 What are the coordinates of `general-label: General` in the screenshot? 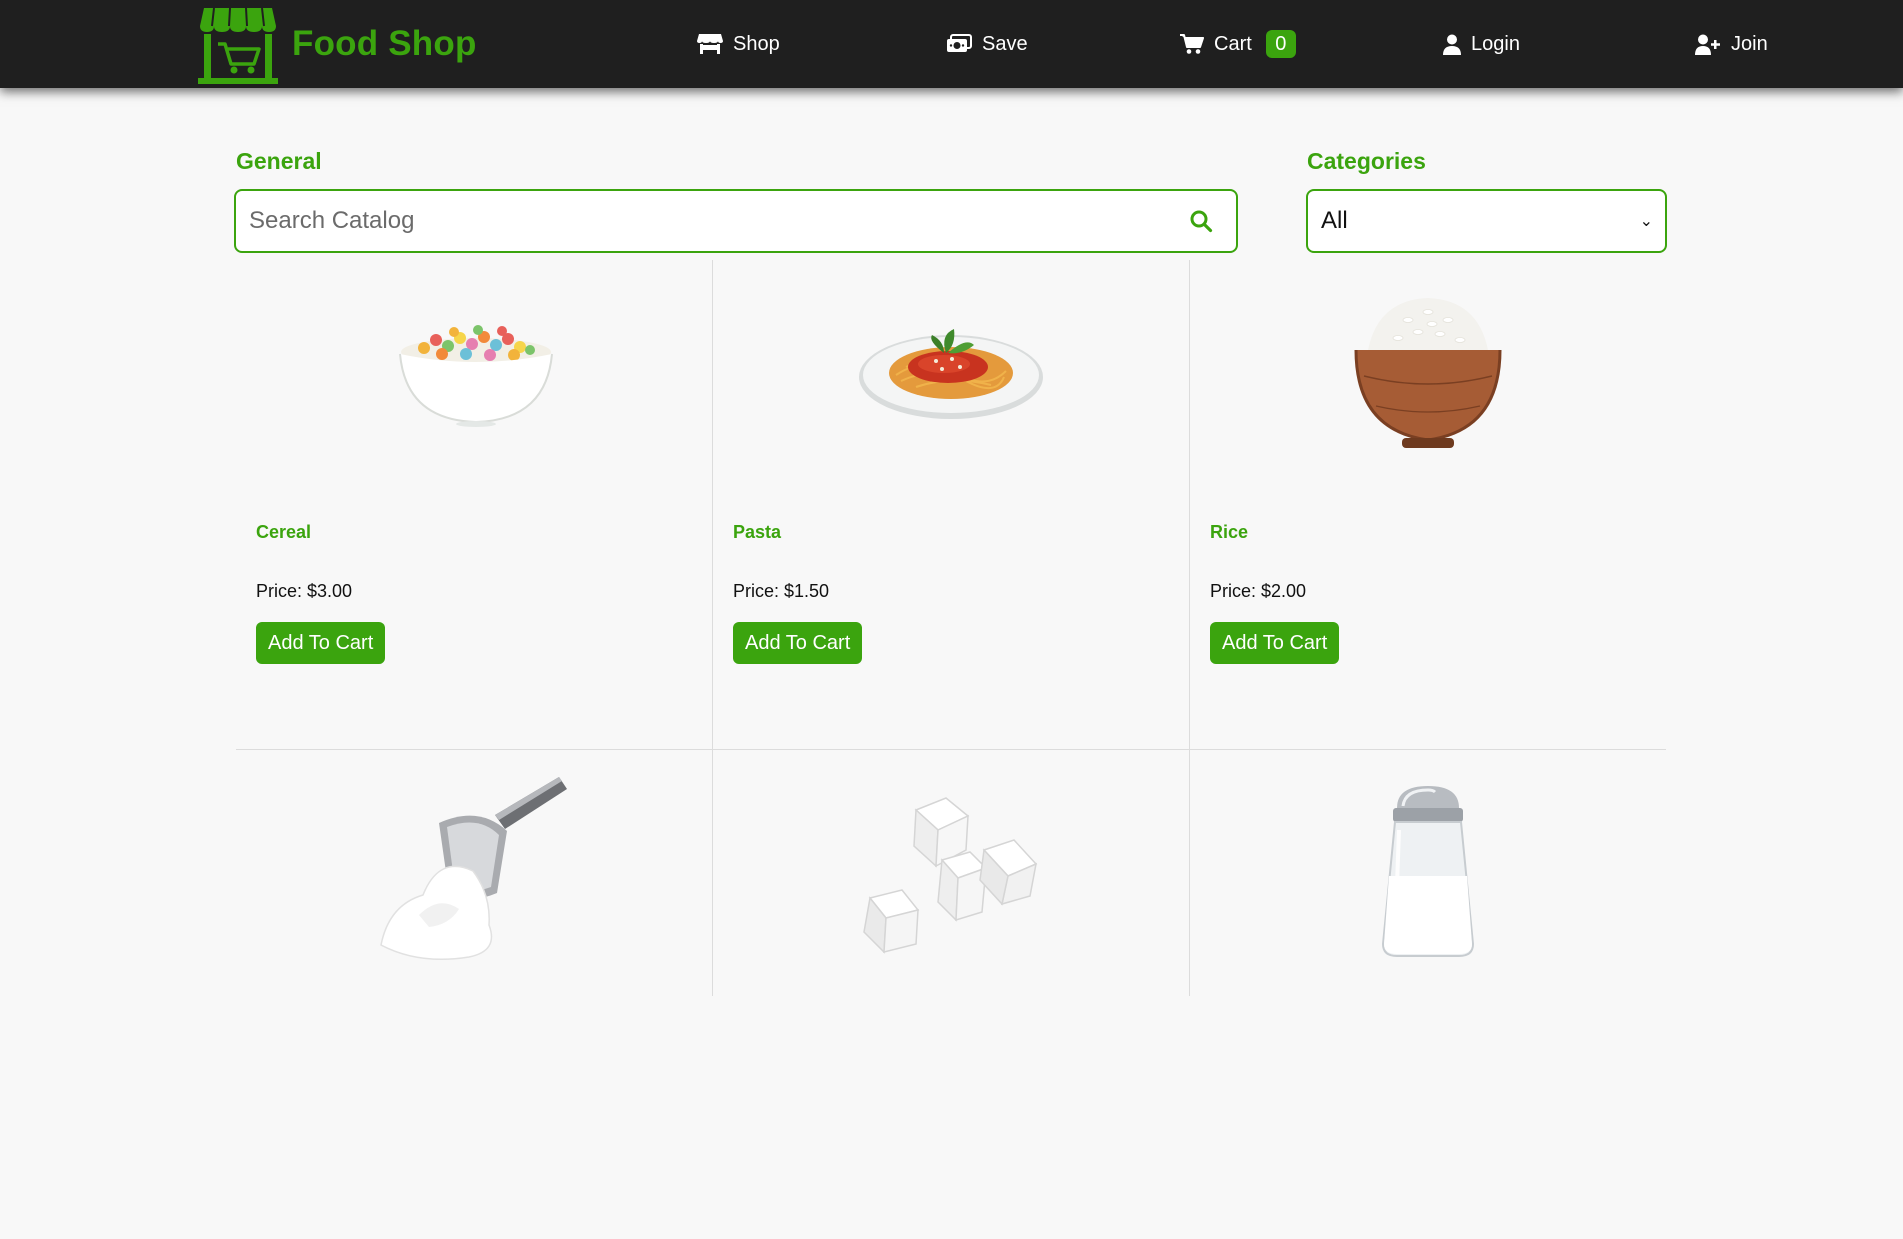 It's located at (279, 161).